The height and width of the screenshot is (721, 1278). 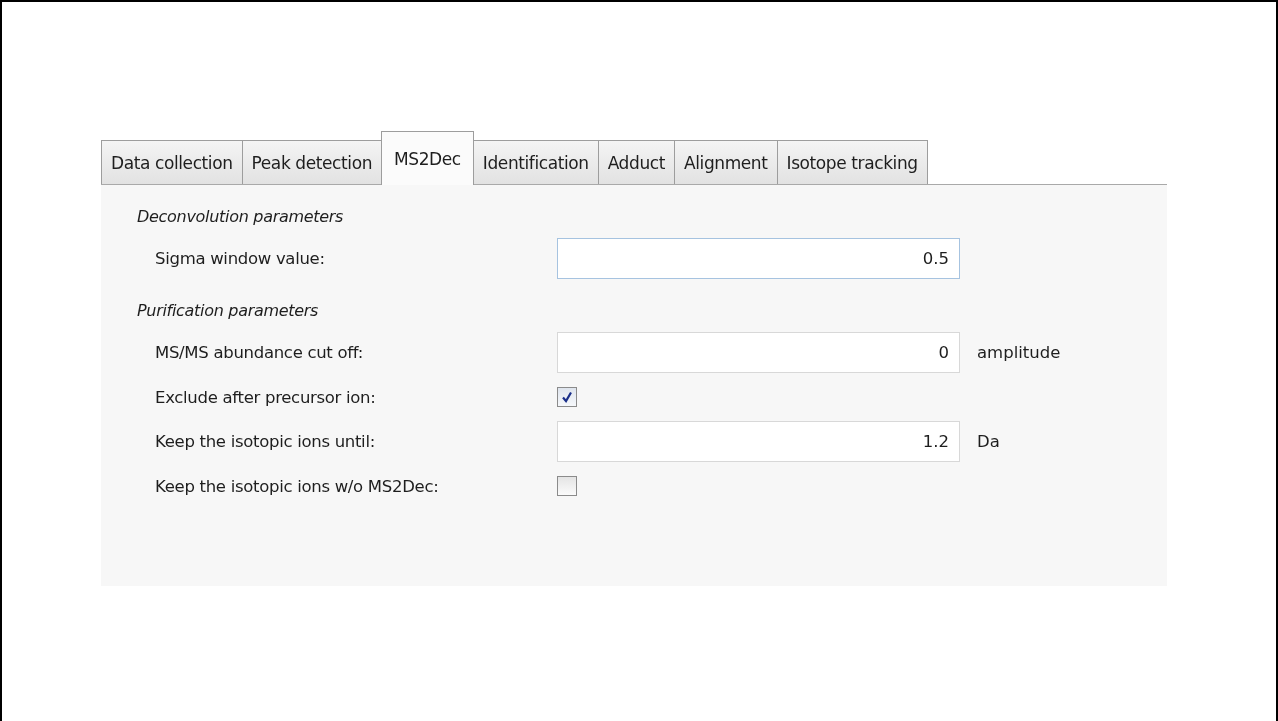 What do you see at coordinates (758, 258) in the screenshot?
I see `input-field: 0.5` at bounding box center [758, 258].